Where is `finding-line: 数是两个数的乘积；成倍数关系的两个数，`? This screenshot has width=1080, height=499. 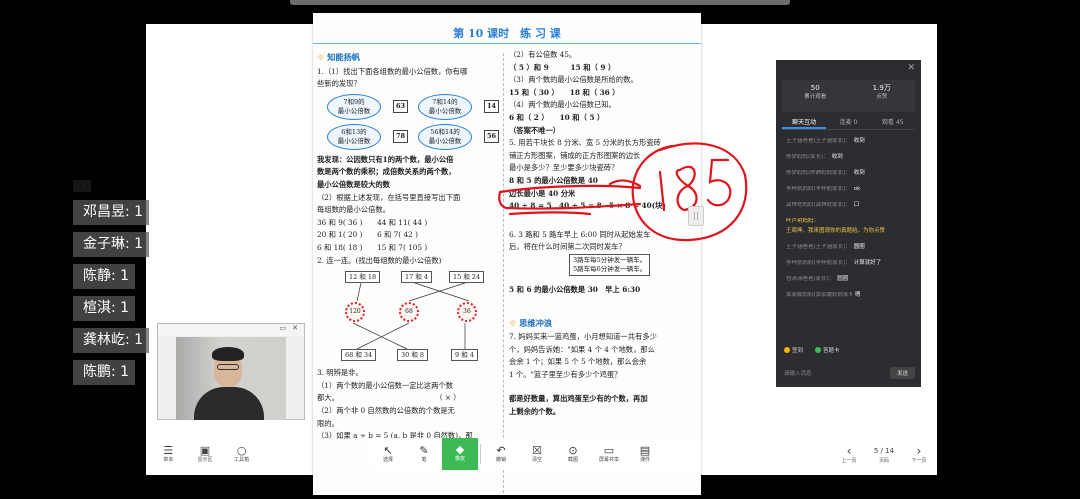 finding-line: 数是两个数的乘积；成倍数关系的两个数， is located at coordinates (386, 172).